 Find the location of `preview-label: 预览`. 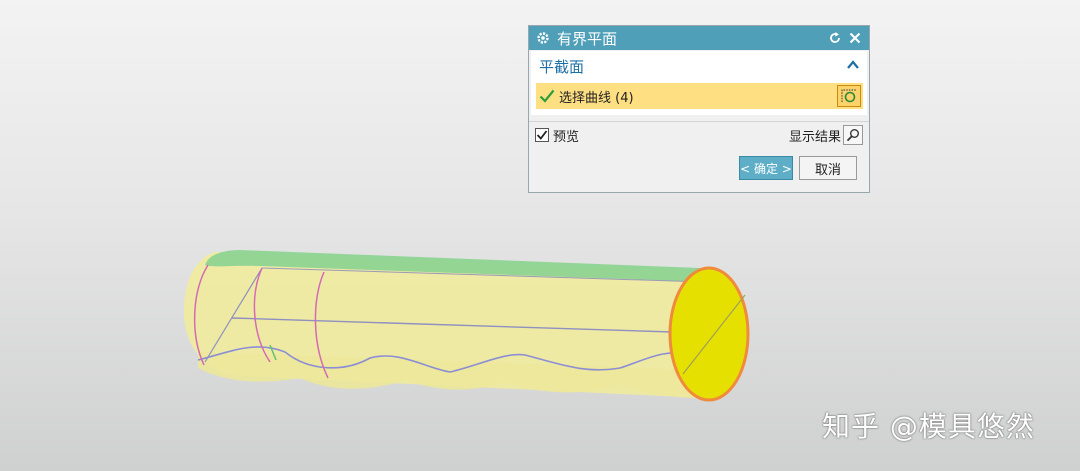

preview-label: 预览 is located at coordinates (566, 137).